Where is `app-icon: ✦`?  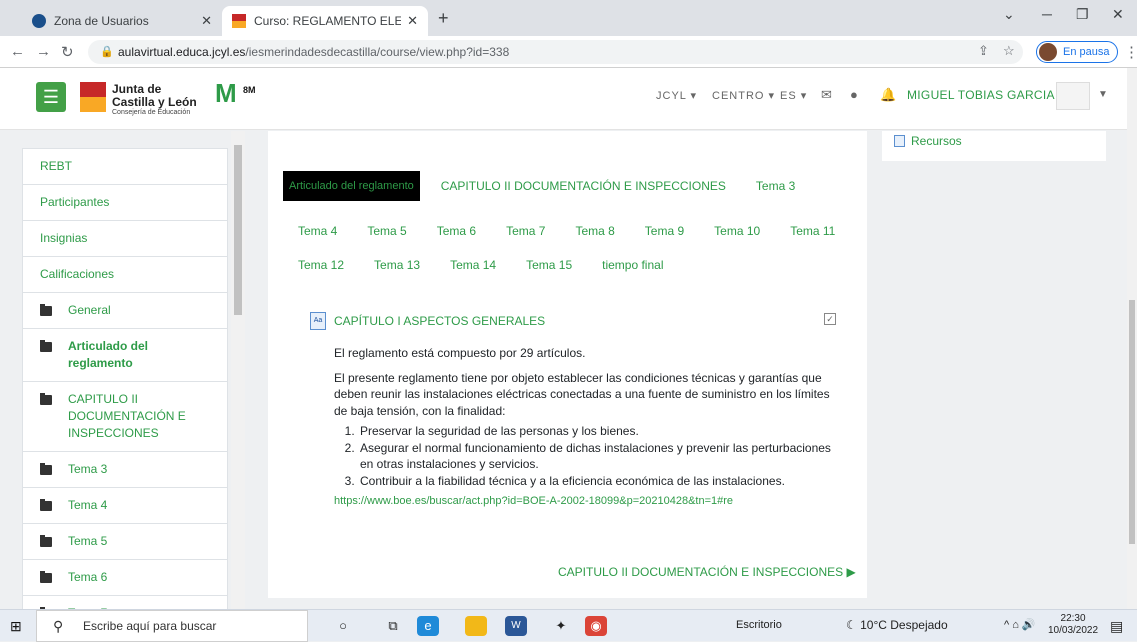
app-icon: ✦ is located at coordinates (561, 626).